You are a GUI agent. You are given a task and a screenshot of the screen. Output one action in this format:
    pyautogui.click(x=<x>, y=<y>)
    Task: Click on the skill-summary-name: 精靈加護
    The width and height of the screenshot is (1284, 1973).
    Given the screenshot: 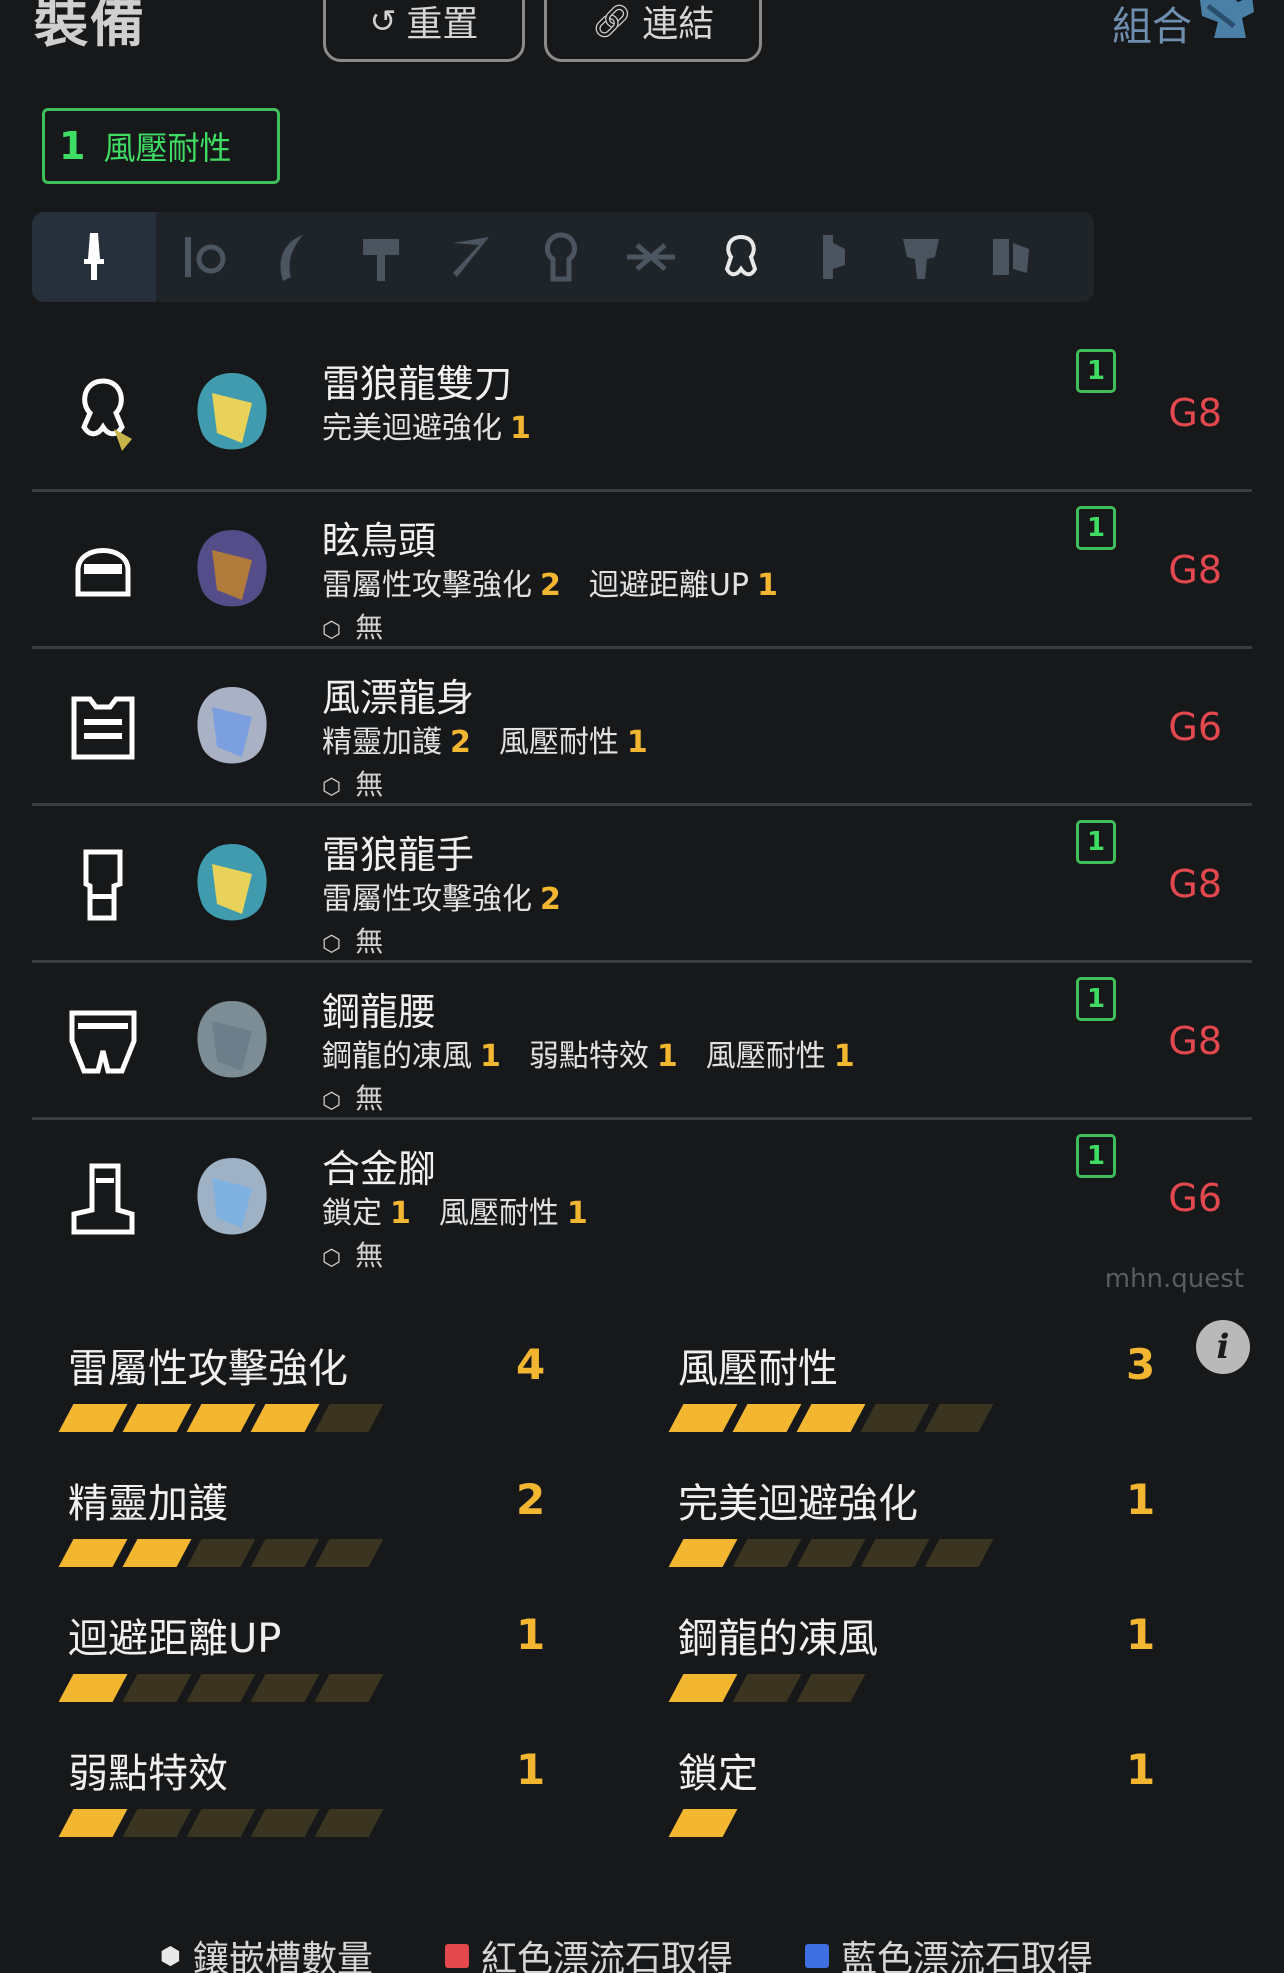 What is the action you would take?
    pyautogui.click(x=148, y=1504)
    